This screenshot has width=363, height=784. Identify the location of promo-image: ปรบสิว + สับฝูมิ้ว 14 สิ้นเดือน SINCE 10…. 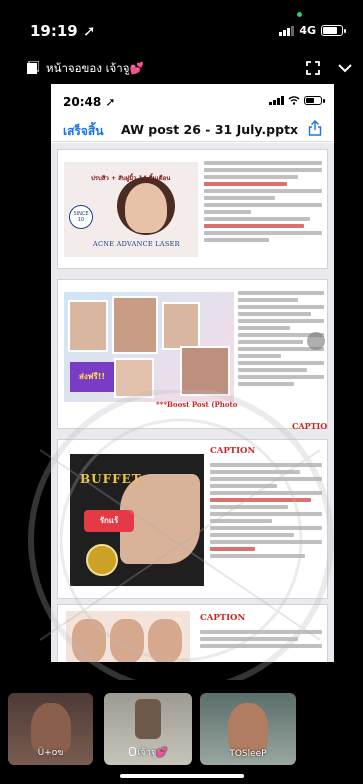
(131, 209).